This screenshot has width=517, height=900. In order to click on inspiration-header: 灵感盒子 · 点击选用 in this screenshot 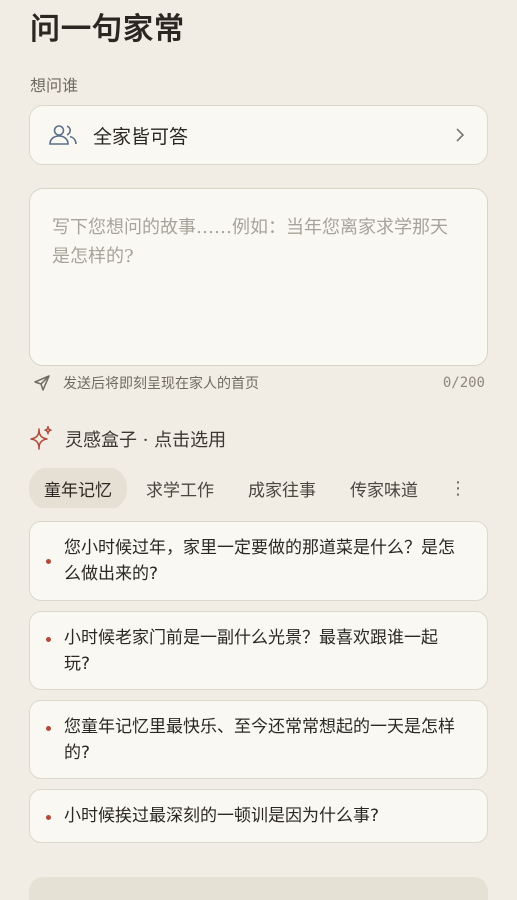, I will do `click(127, 439)`.